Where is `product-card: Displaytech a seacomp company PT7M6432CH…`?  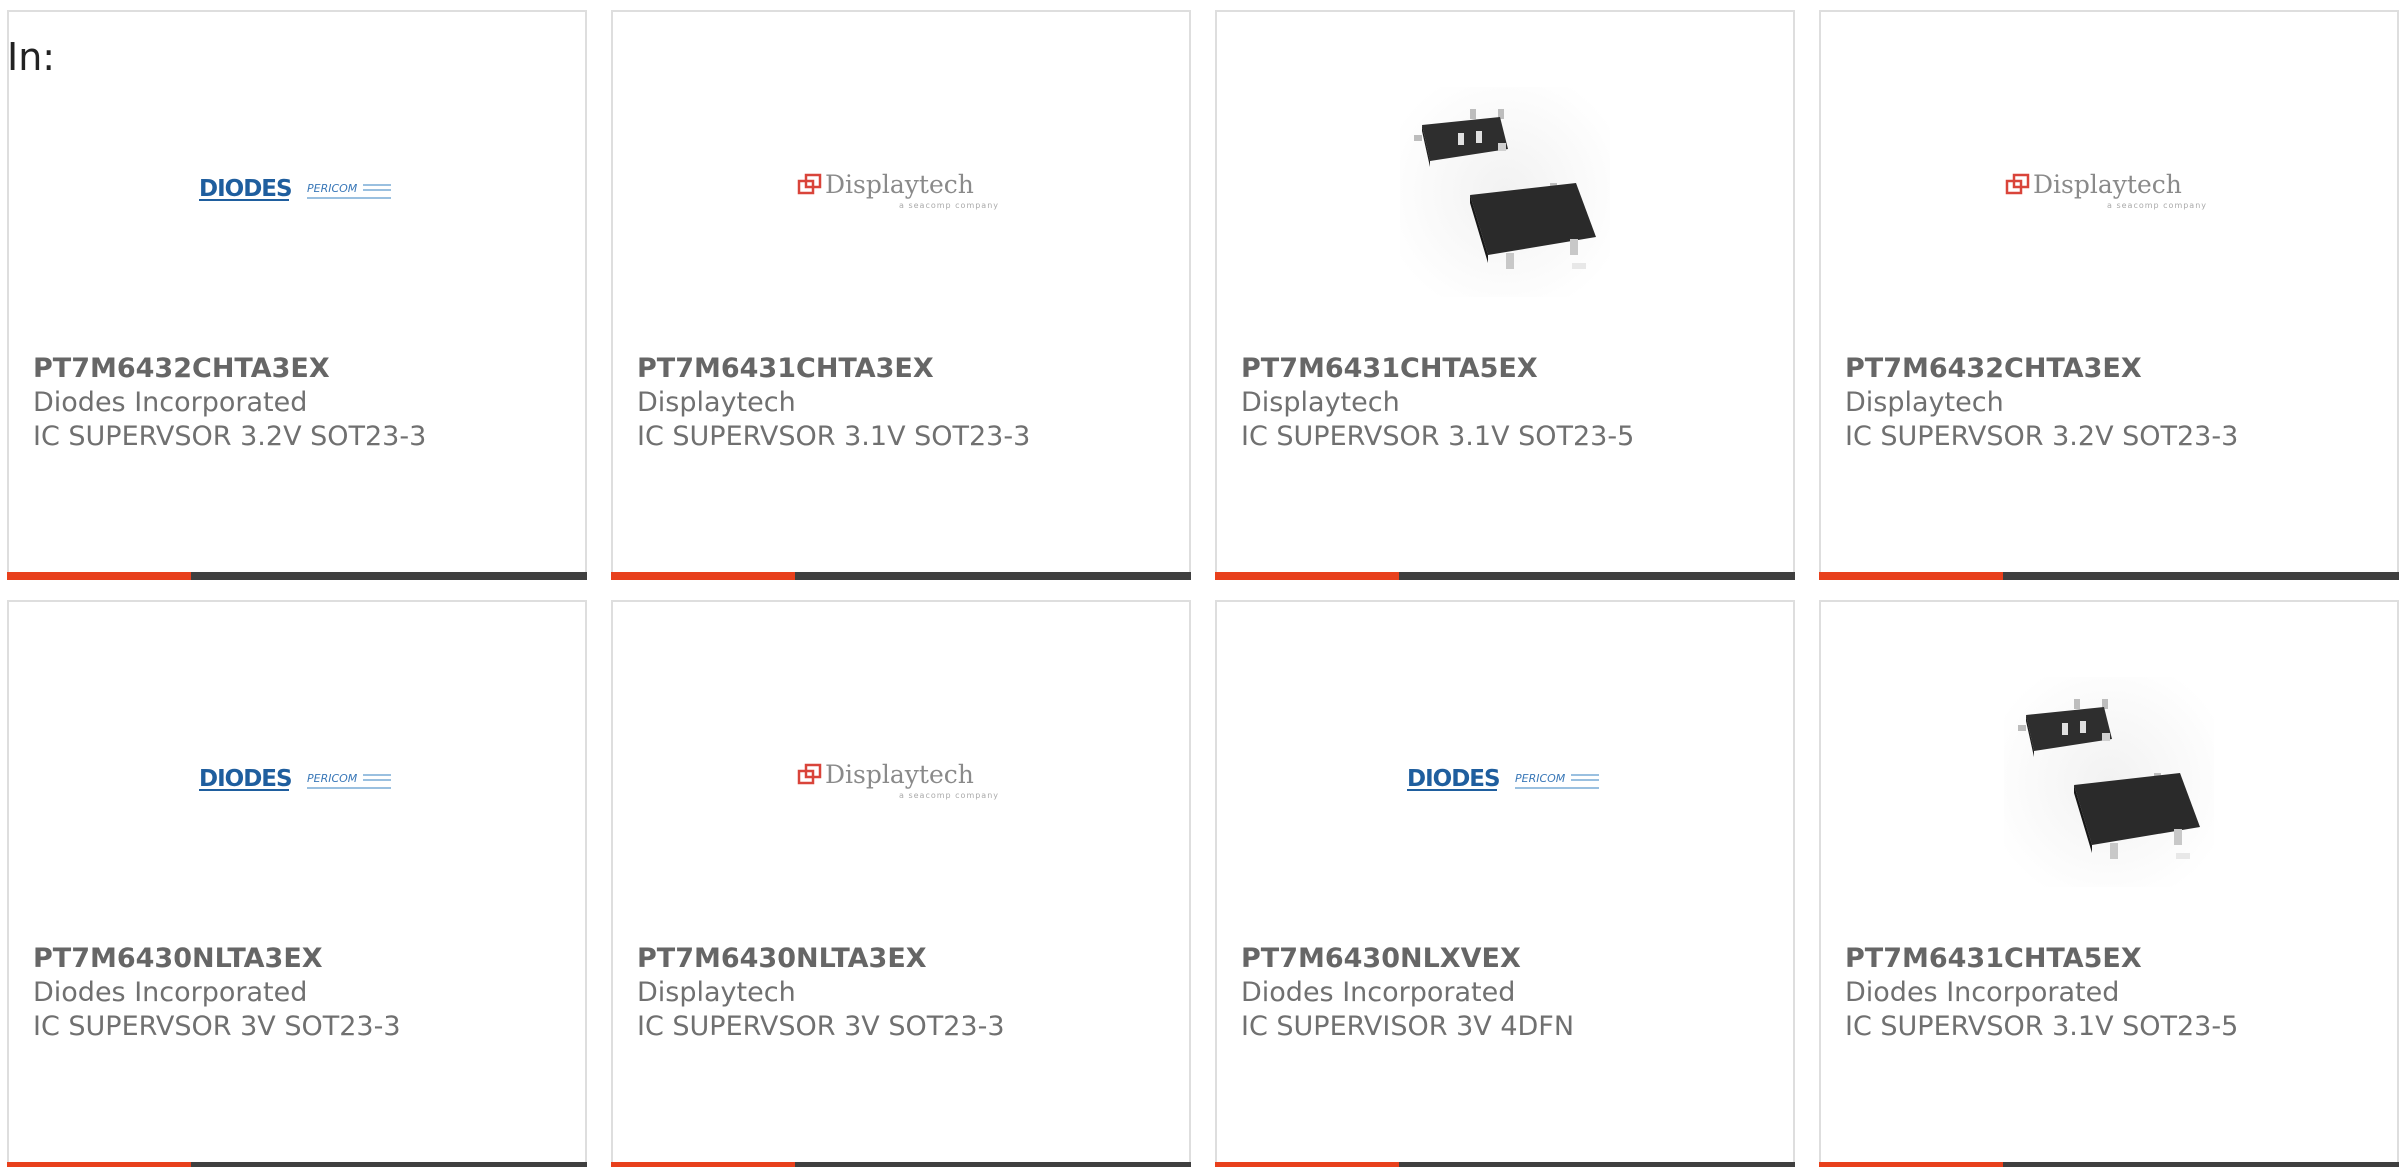 product-card: Displaytech a seacomp company PT7M6432CH… is located at coordinates (2109, 295).